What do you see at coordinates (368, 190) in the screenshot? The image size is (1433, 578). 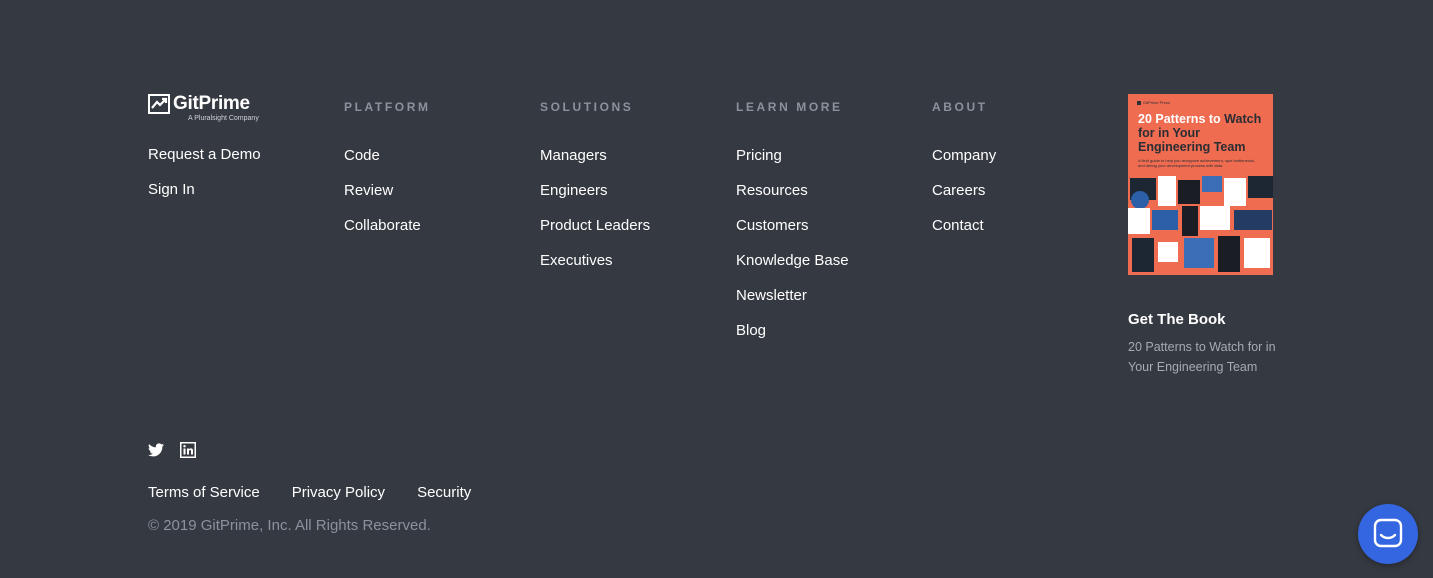 I see `footer-link-review: Review` at bounding box center [368, 190].